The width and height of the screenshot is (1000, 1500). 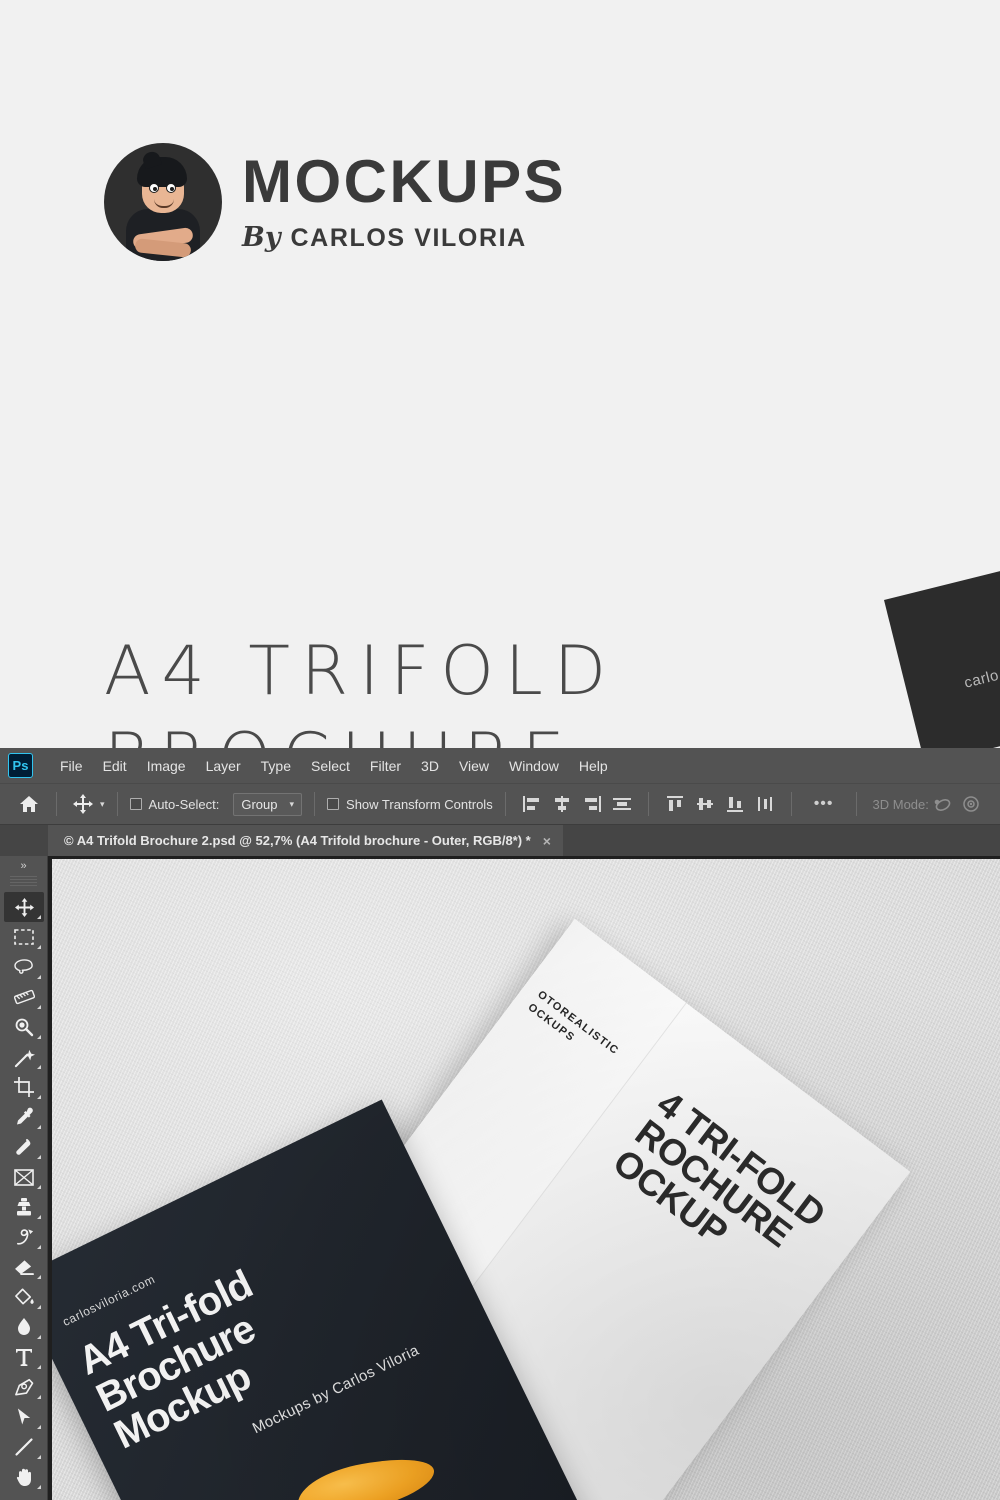 What do you see at coordinates (24, 1207) in the screenshot?
I see `clone-stamp-tool` at bounding box center [24, 1207].